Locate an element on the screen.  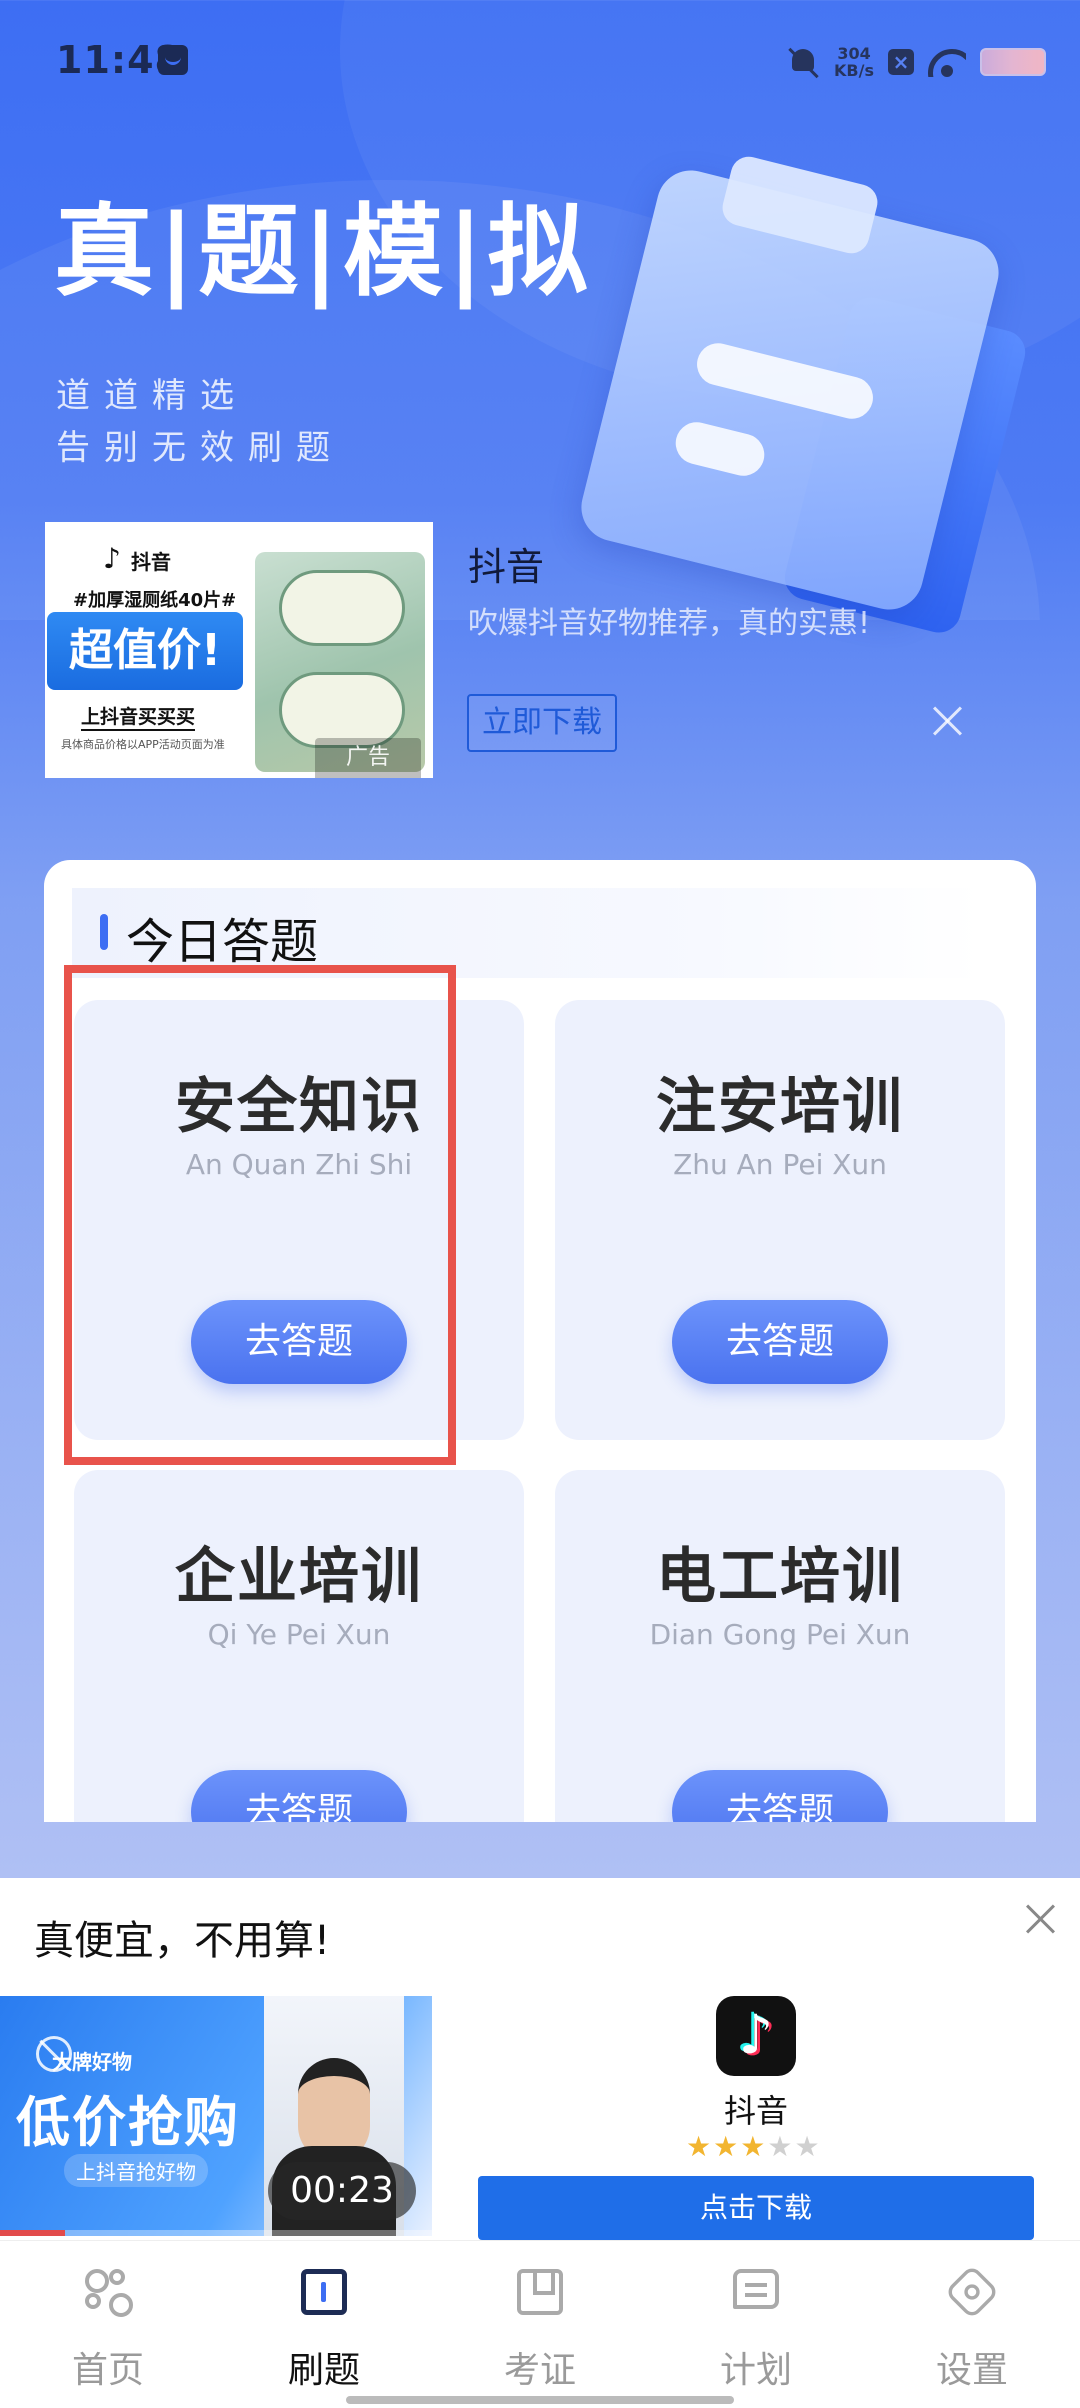
rating-stars: ★★★★★ is located at coordinates (754, 2146).